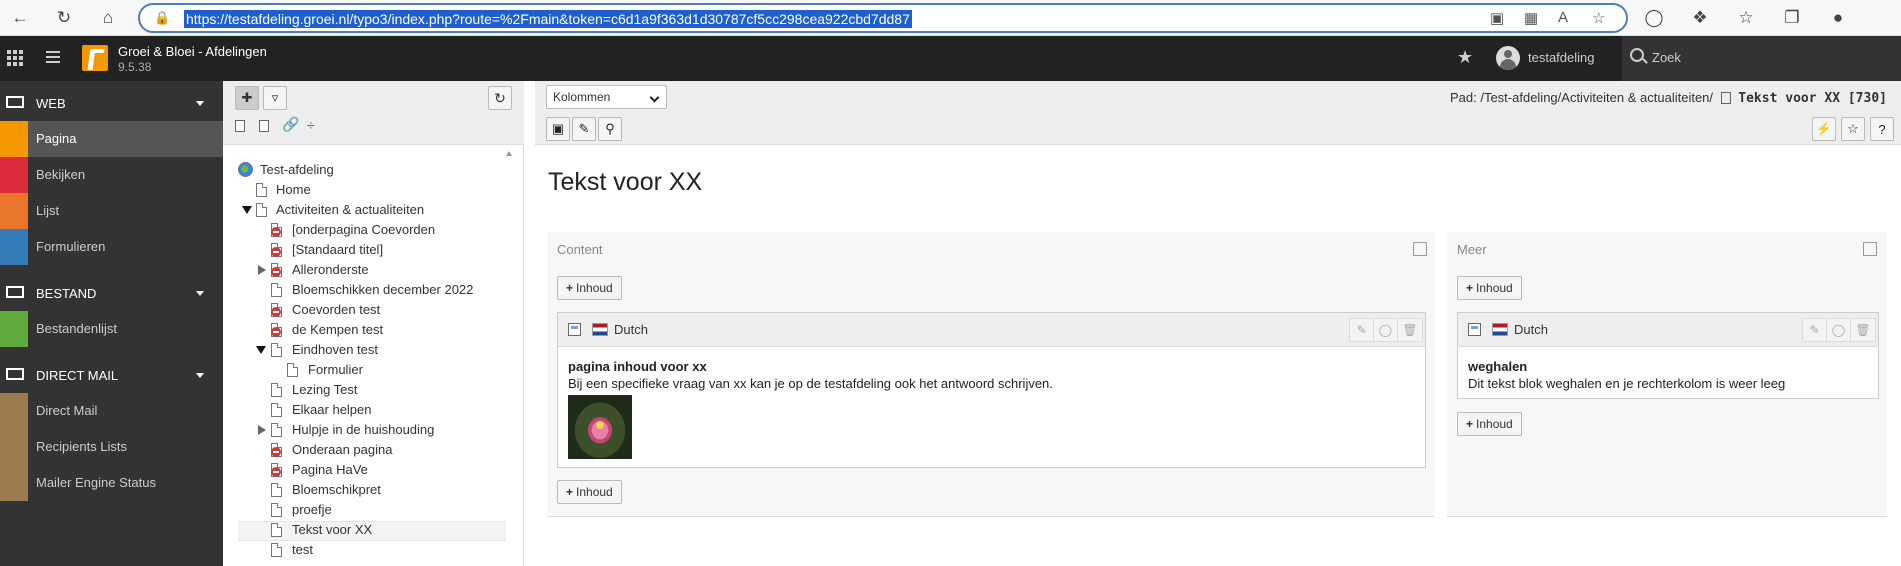 This screenshot has width=1901, height=566. I want to click on tree-node: test, so click(388, 551).